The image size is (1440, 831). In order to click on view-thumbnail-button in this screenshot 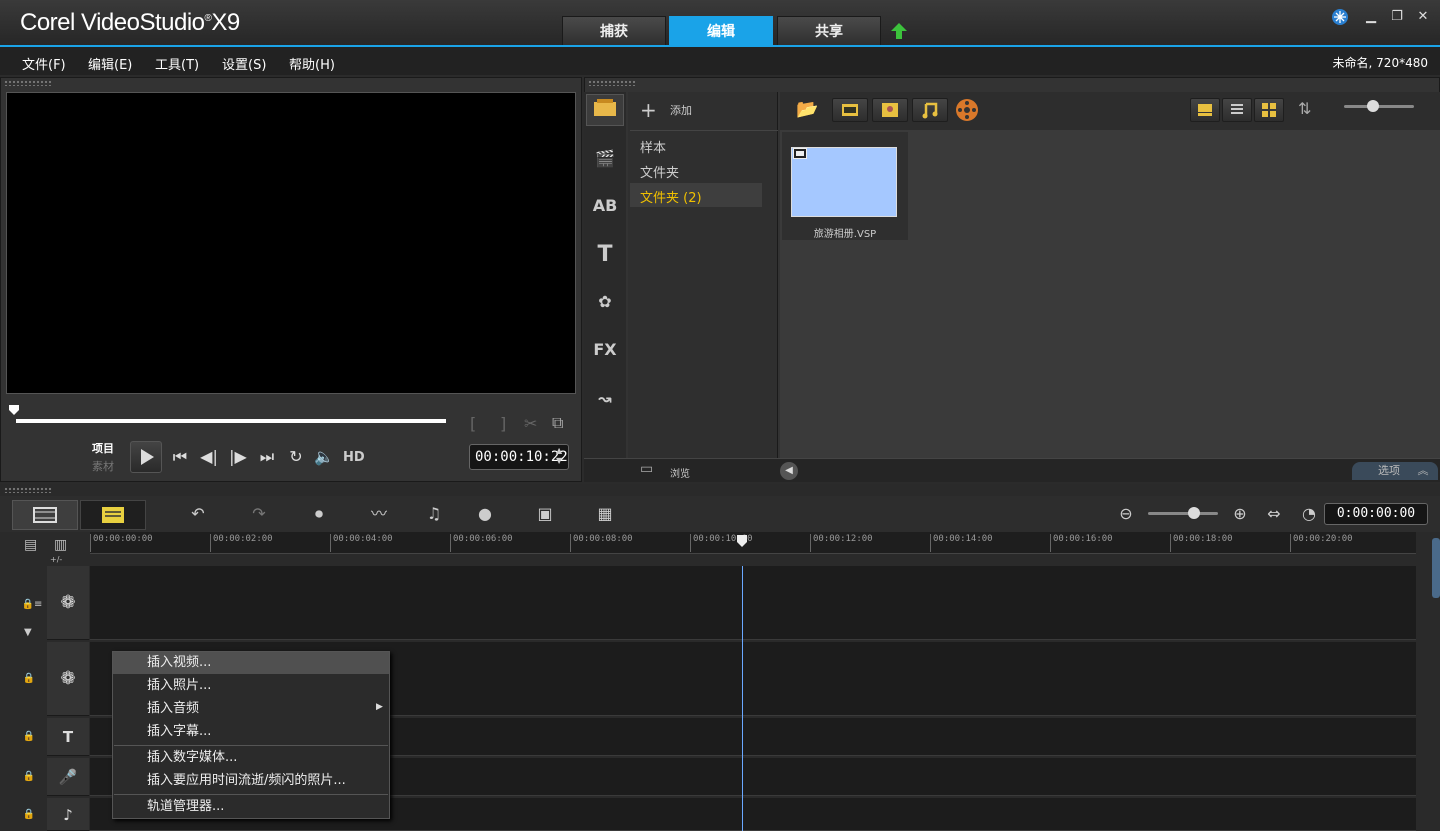, I will do `click(1205, 110)`.